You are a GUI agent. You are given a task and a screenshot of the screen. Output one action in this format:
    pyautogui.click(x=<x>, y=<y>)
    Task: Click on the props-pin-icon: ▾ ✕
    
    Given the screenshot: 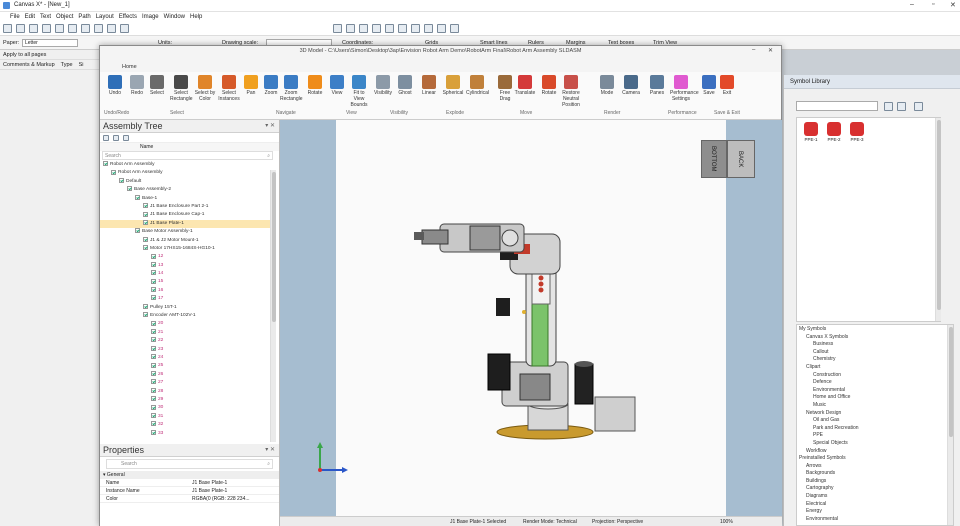 What is the action you would take?
    pyautogui.click(x=270, y=450)
    